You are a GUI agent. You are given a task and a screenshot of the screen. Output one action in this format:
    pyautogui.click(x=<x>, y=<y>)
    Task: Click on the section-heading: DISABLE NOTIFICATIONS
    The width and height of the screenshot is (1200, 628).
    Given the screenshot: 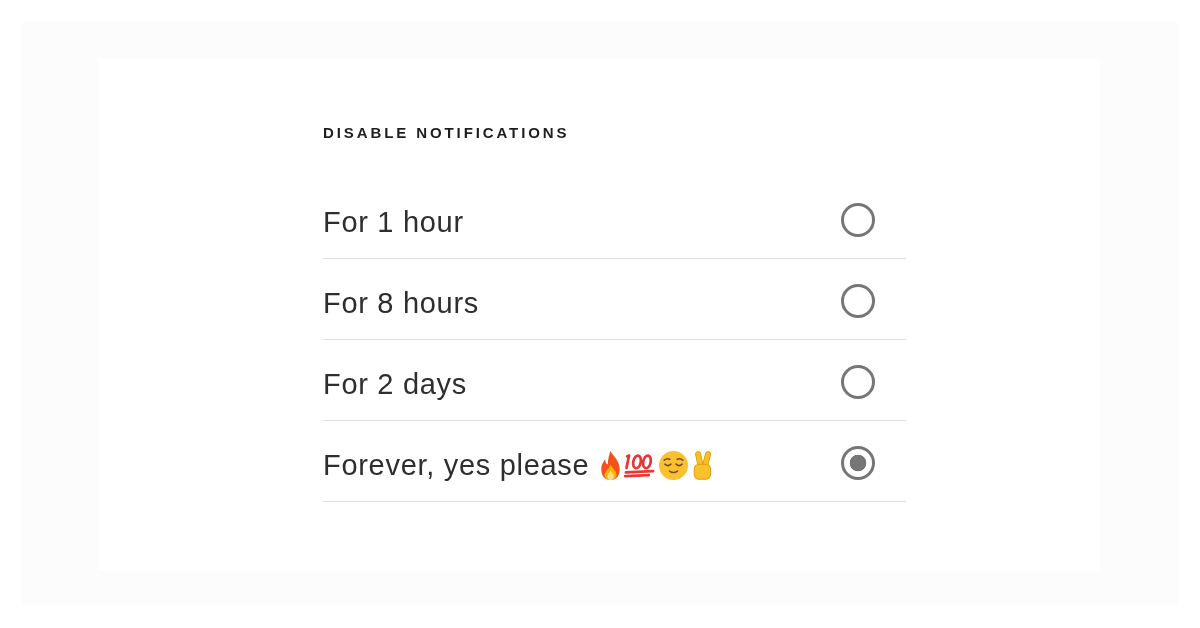 What is the action you would take?
    pyautogui.click(x=446, y=133)
    